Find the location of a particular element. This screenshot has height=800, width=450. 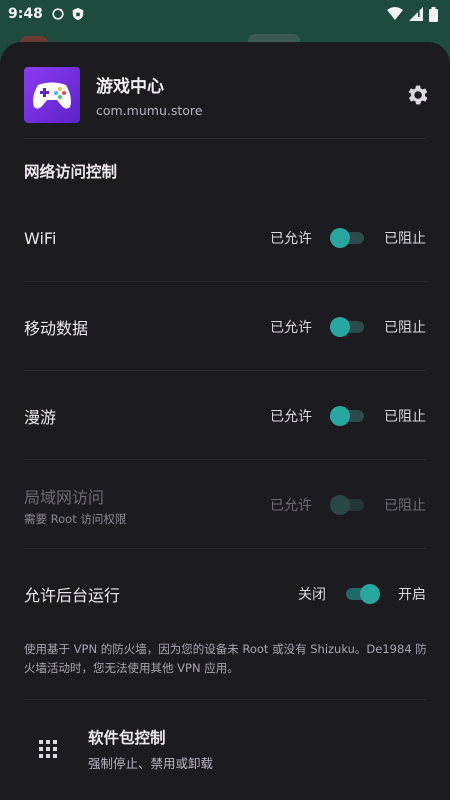

package-control-item: 软件包控制 强制停止、禁用或卸载 is located at coordinates (225, 749).